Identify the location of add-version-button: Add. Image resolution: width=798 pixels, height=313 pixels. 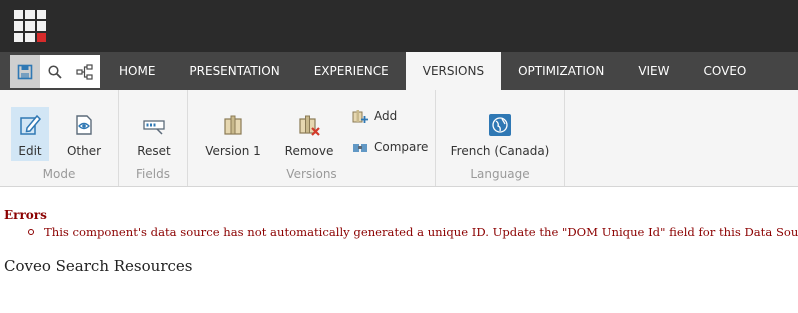
(374, 116).